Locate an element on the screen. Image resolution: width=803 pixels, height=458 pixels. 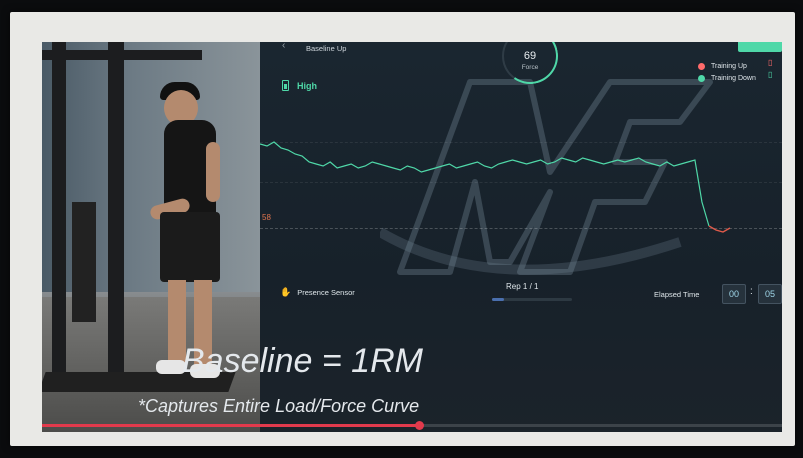
chart-legend: Training Up Training Down is located at coordinates (727, 72).